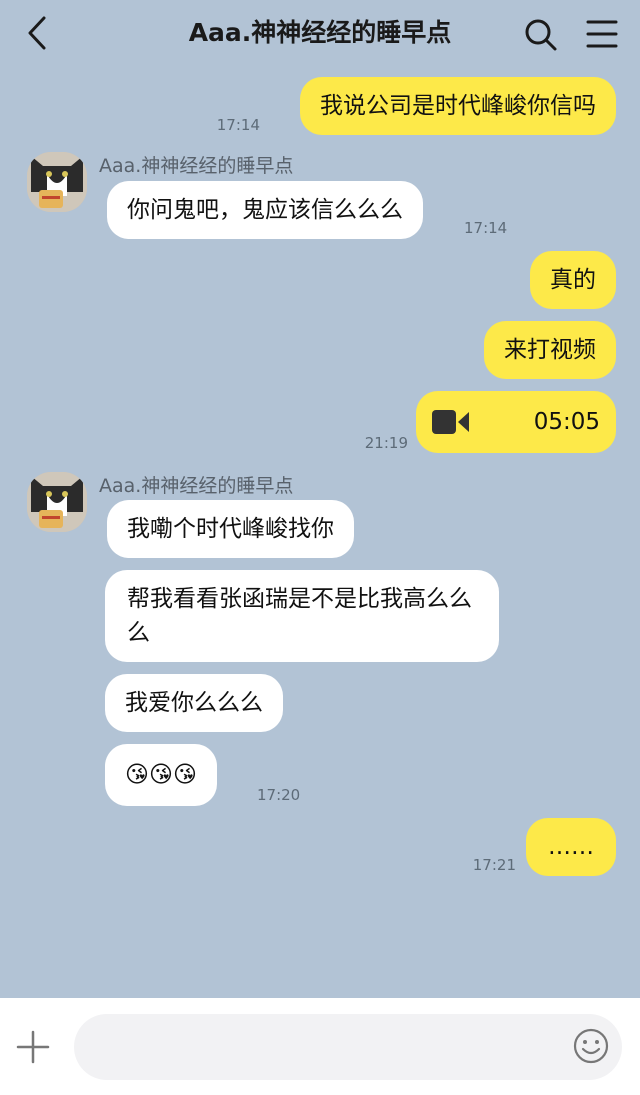 The width and height of the screenshot is (640, 1095). What do you see at coordinates (450, 422) in the screenshot?
I see `video-camera-icon` at bounding box center [450, 422].